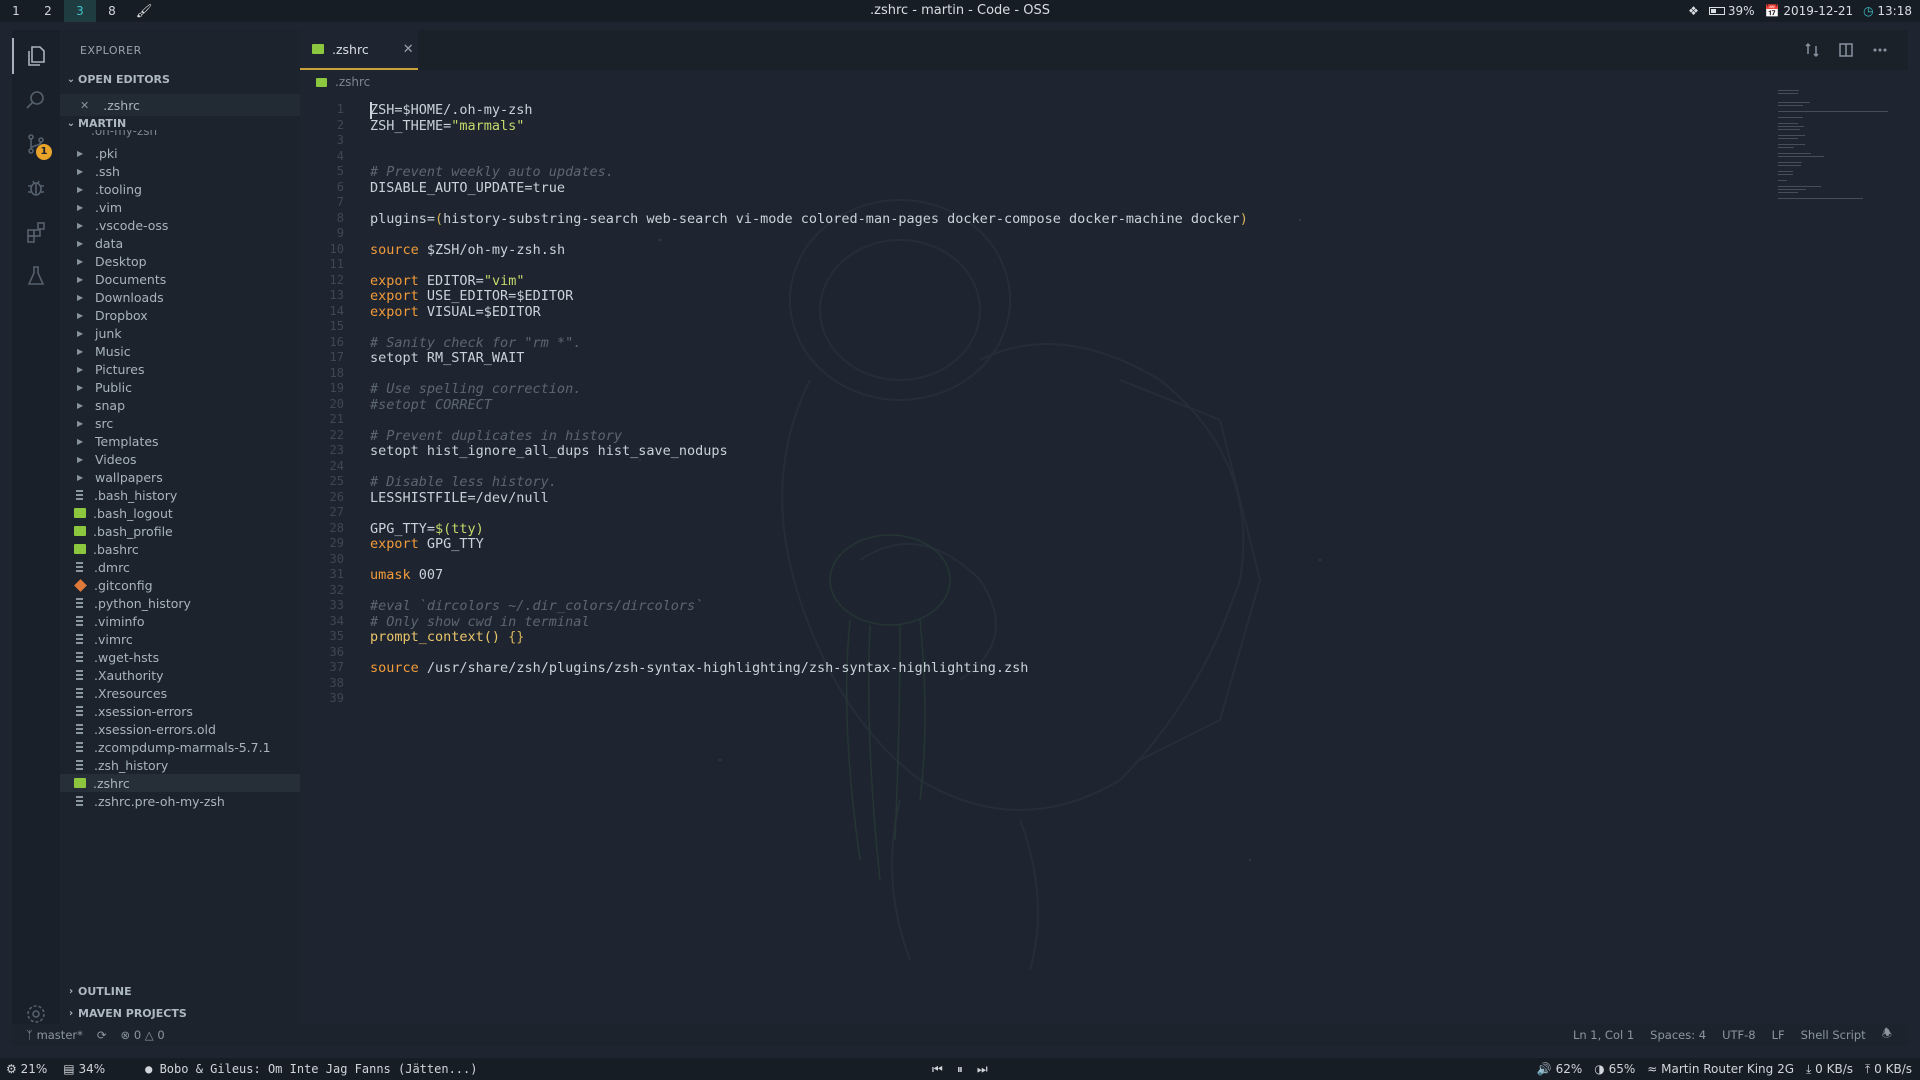 The image size is (1920, 1080). I want to click on tree-folder: ▶ .vscode-oss, so click(180, 225).